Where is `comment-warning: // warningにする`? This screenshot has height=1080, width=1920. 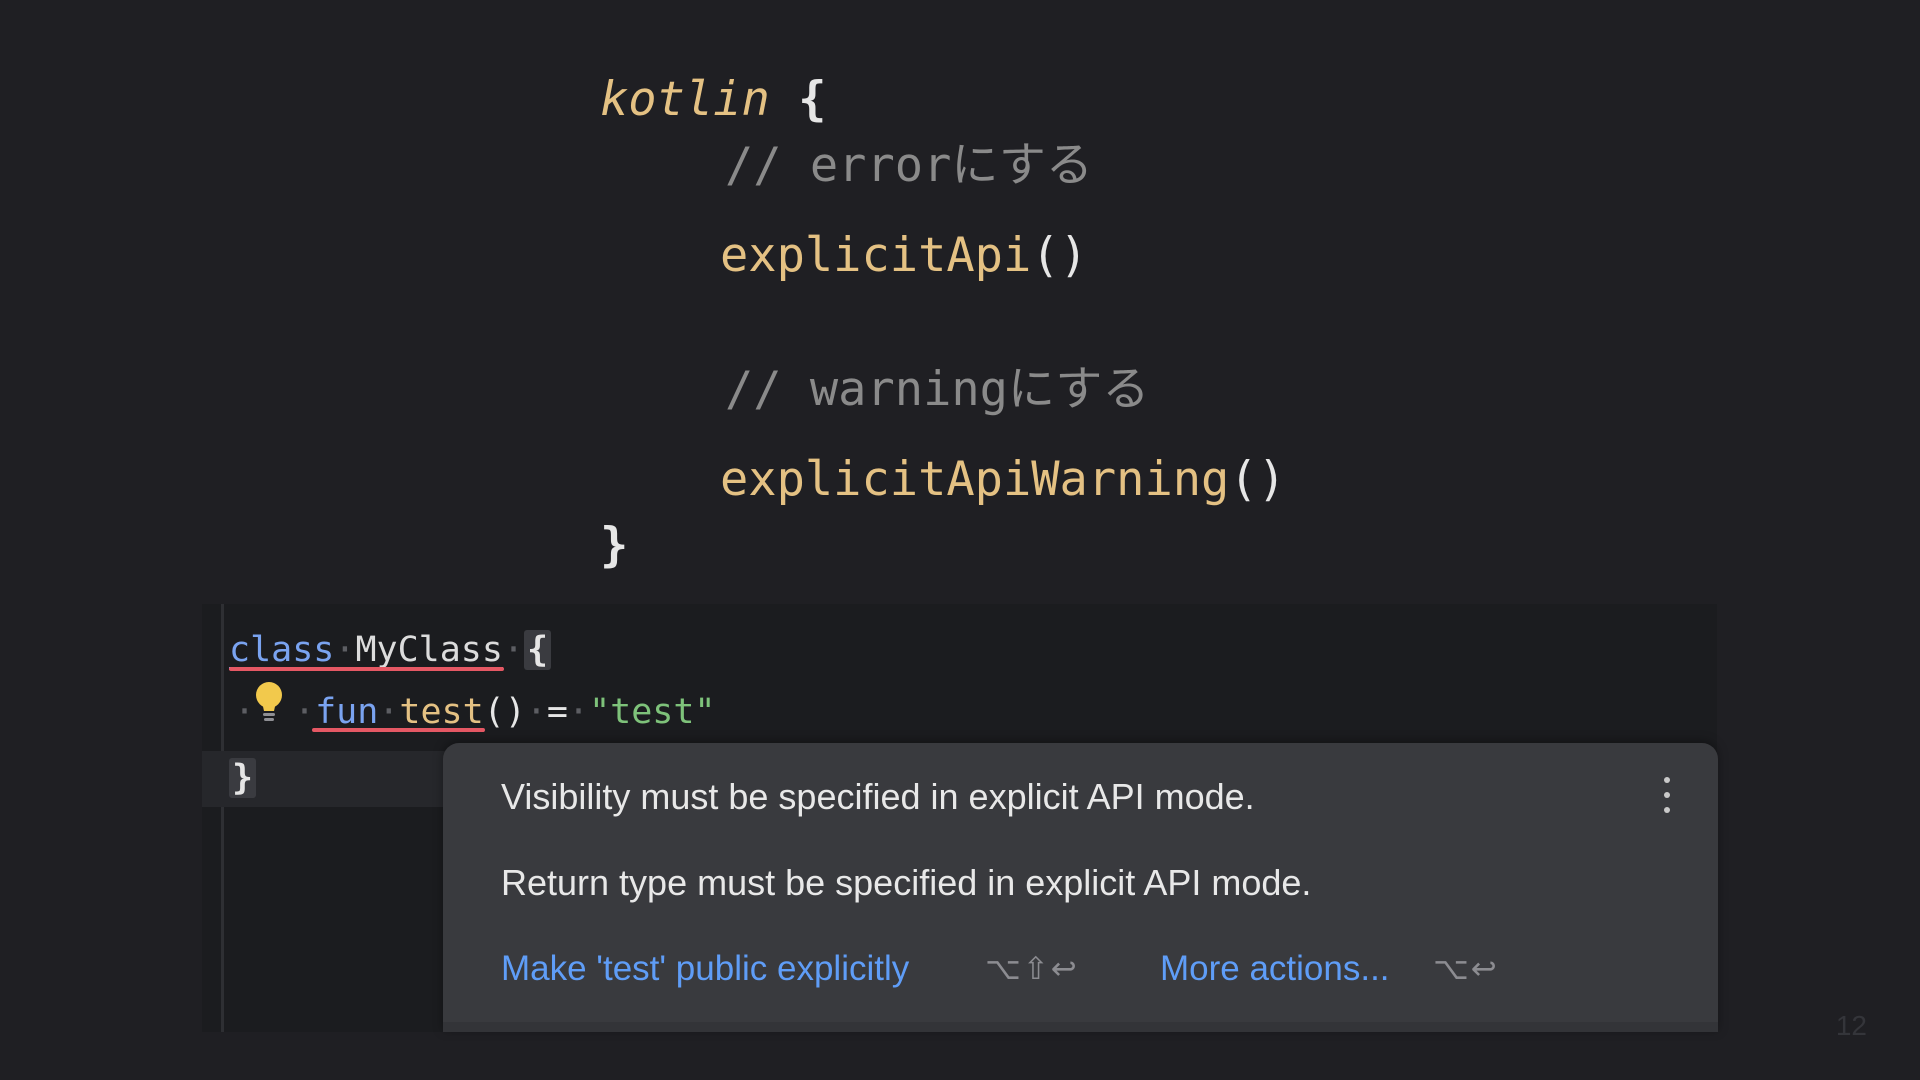
comment-warning: // warningにする is located at coordinates (937, 389).